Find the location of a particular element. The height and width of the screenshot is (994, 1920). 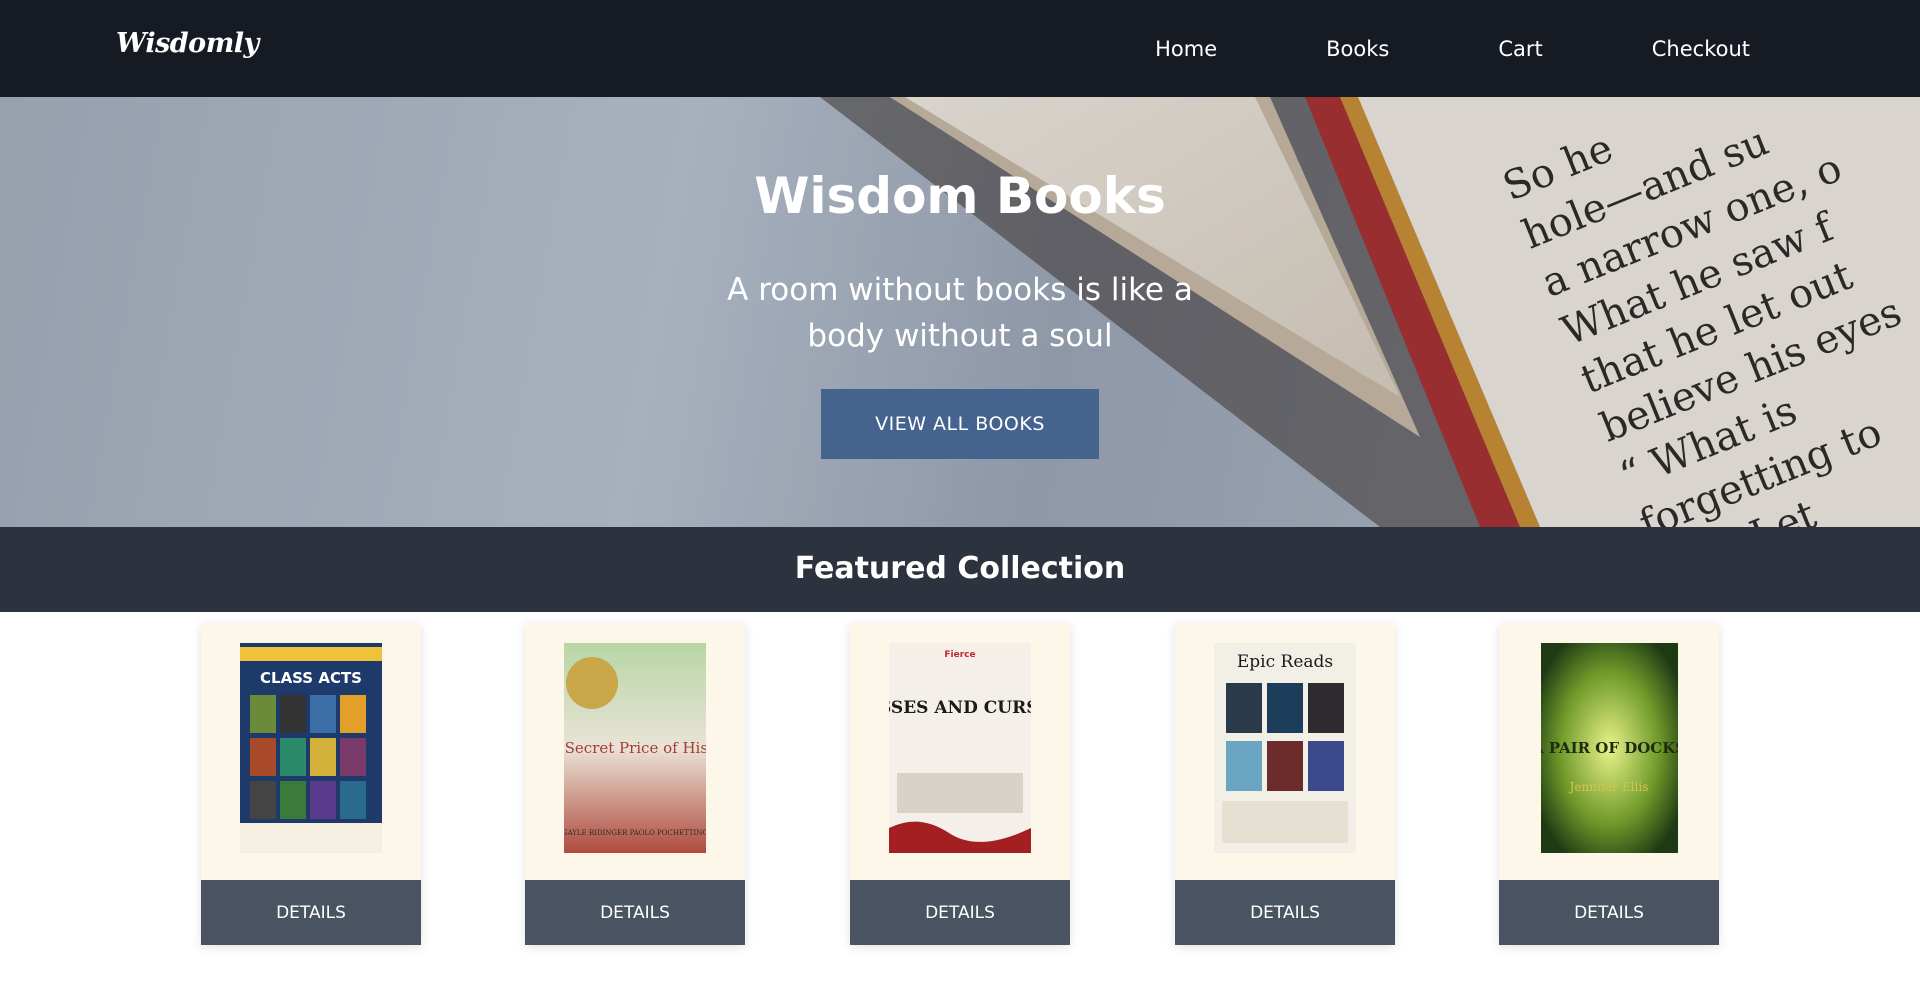

book-cover-title: CLASS ACTS is located at coordinates (311, 678).